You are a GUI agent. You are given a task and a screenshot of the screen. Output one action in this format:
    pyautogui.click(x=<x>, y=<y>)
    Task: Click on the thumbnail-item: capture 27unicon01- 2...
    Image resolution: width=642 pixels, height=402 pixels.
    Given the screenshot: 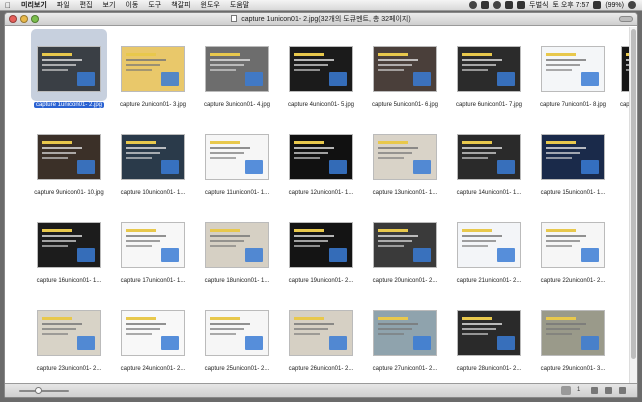 What is the action you would take?
    pyautogui.click(x=405, y=335)
    